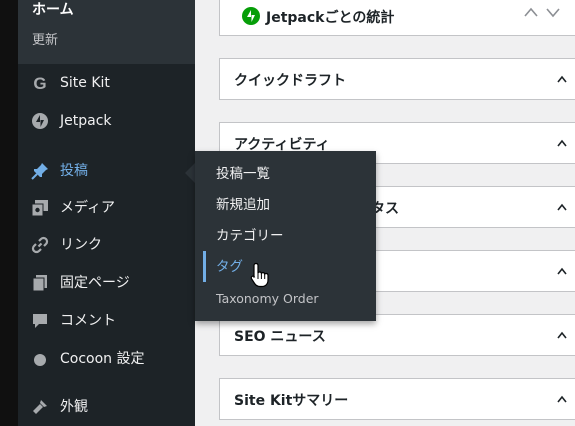 The image size is (575, 426). Describe the element at coordinates (397, 399) in the screenshot. I see `widget-site-kit-summary: Site Kitサマリー` at that location.